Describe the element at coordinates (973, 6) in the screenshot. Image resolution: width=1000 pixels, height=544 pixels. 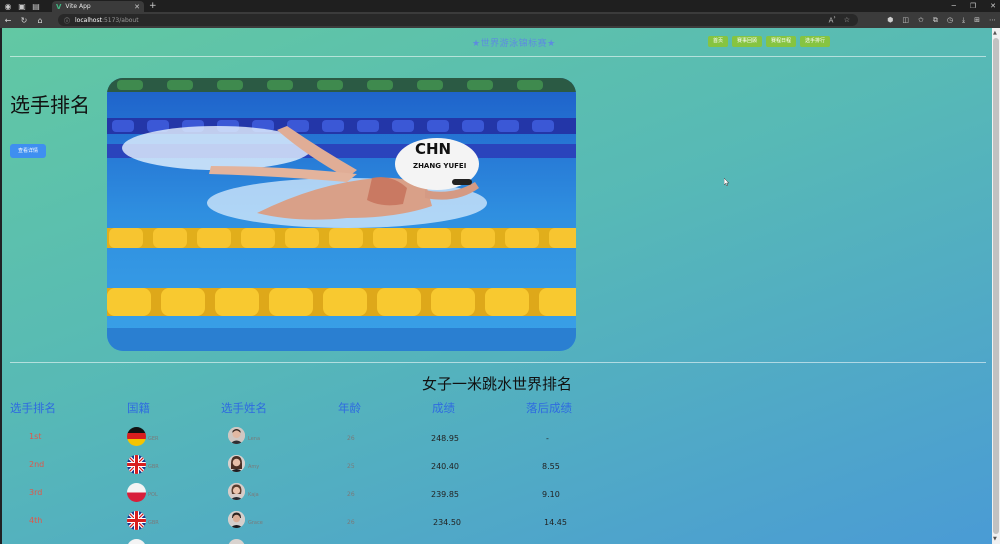
I see `maximize-icon: ❐` at that location.